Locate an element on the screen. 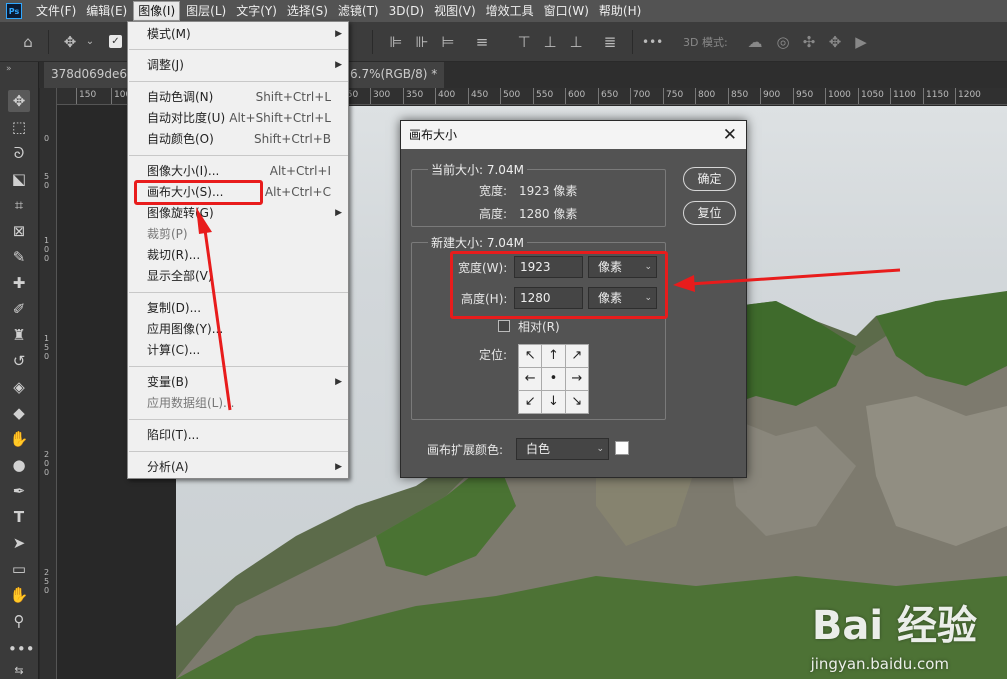 The width and height of the screenshot is (1007, 679). canvas-extension-color-swatch is located at coordinates (622, 448).